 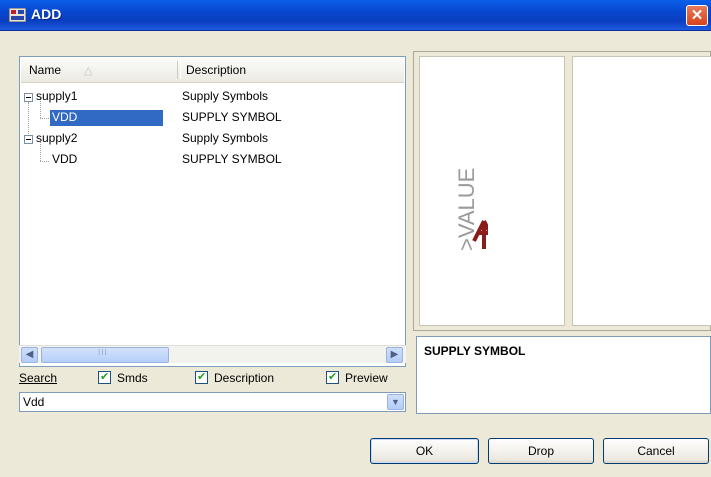 What do you see at coordinates (212, 354) in the screenshot?
I see `horizontal-scrollbar: ◀ III ▶` at bounding box center [212, 354].